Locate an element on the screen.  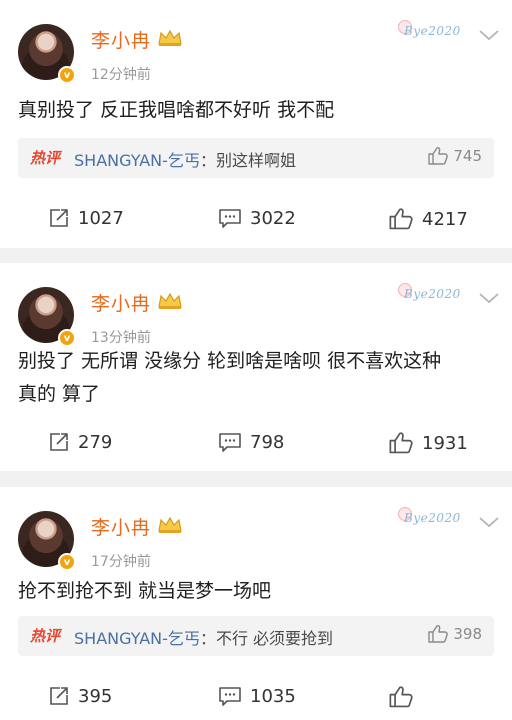
comment-count: 3022 is located at coordinates (273, 218).